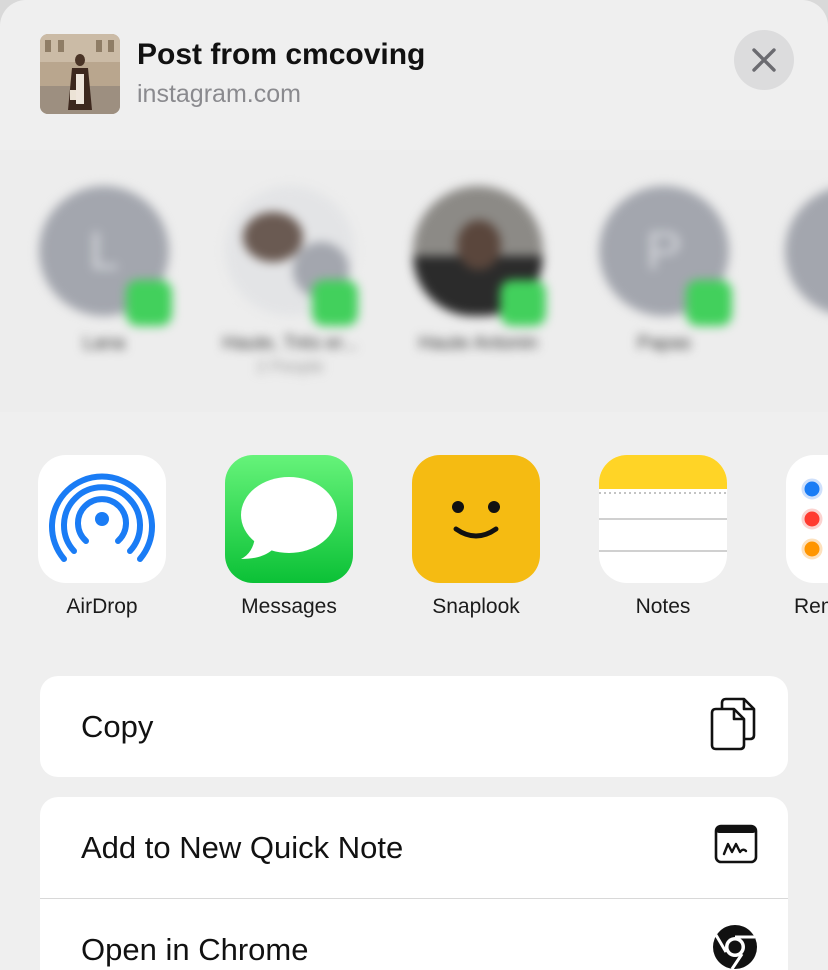  I want to click on copy-label: Copy, so click(117, 726).